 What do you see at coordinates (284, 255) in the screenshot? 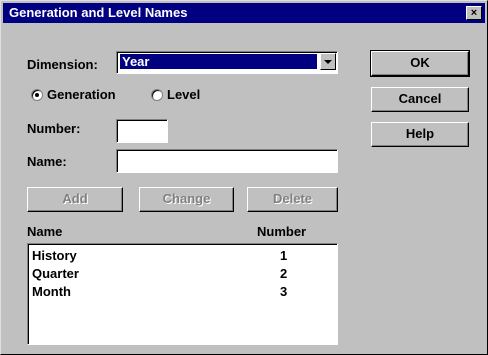
I see `list-item-number: 1` at bounding box center [284, 255].